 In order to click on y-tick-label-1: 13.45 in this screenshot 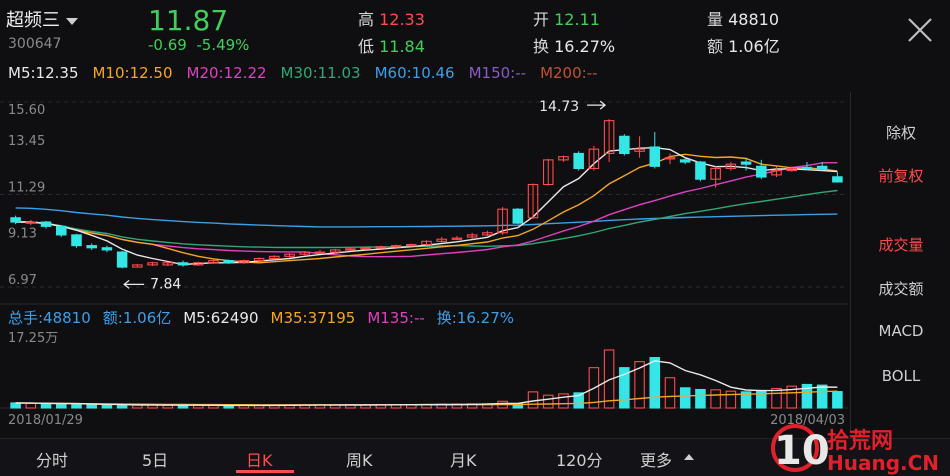, I will do `click(26, 141)`.